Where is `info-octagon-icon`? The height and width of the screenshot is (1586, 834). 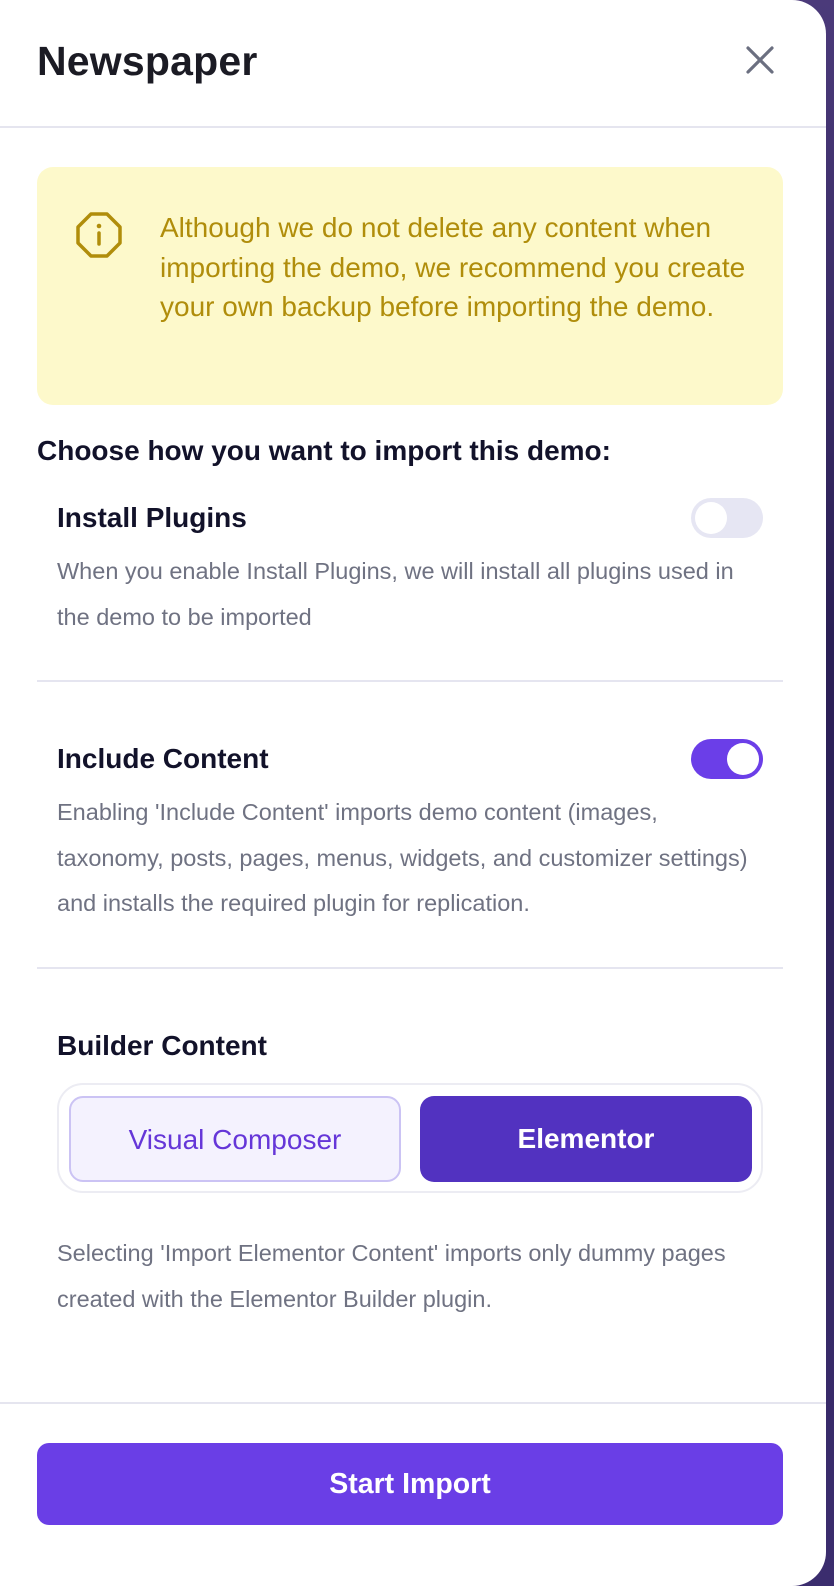 info-octagon-icon is located at coordinates (99, 235).